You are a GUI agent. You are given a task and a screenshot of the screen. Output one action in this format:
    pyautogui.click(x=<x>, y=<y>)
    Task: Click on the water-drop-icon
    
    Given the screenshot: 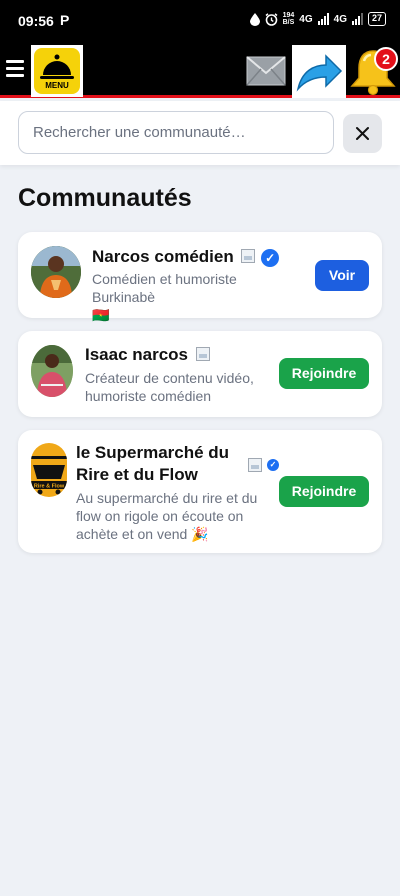 What is the action you would take?
    pyautogui.click(x=254, y=19)
    